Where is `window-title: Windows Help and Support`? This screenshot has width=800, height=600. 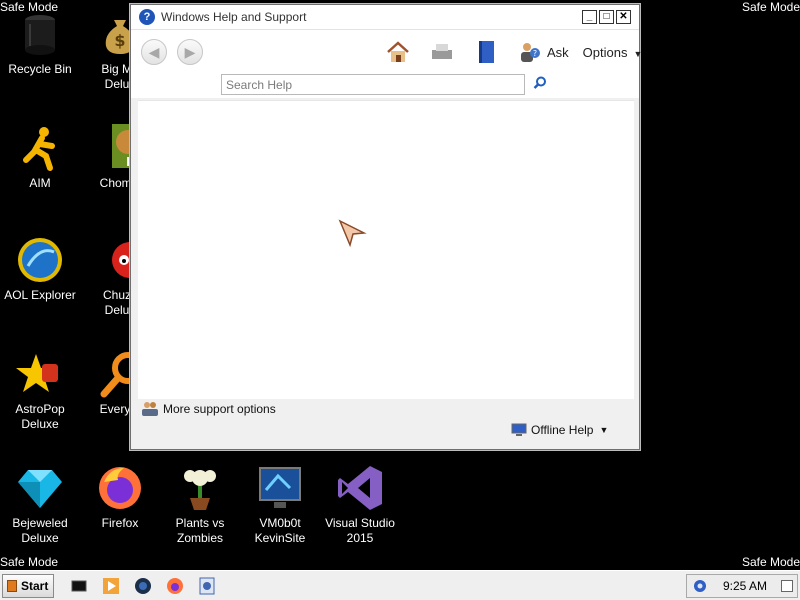
window-title: Windows Help and Support is located at coordinates (234, 17).